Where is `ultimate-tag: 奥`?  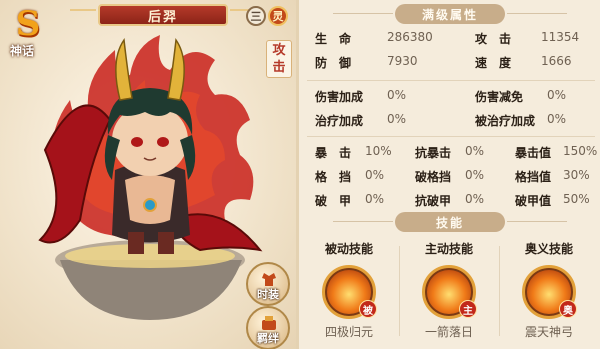 ultimate-tag: 奥 is located at coordinates (568, 309).